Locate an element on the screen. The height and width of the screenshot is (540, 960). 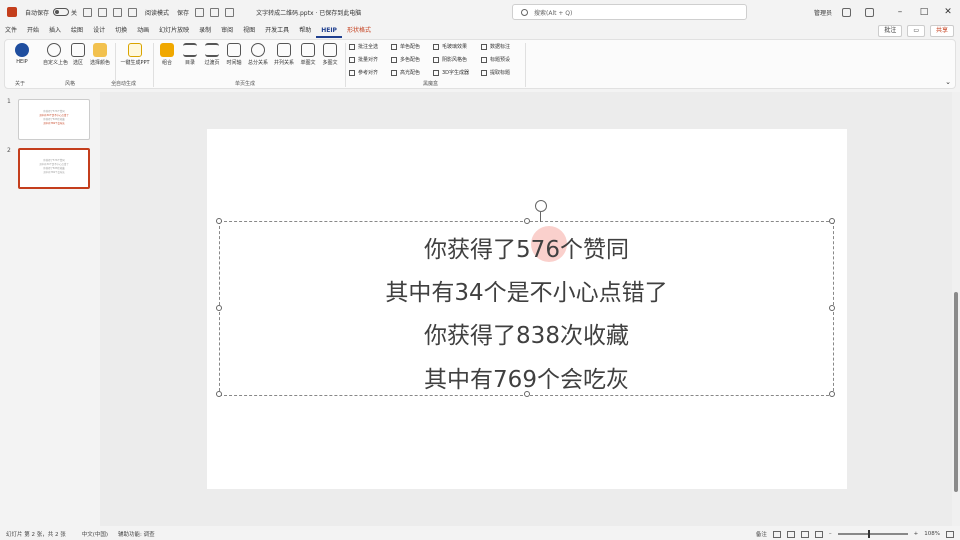
tab-file: 文件 is located at coordinates (11, 31).